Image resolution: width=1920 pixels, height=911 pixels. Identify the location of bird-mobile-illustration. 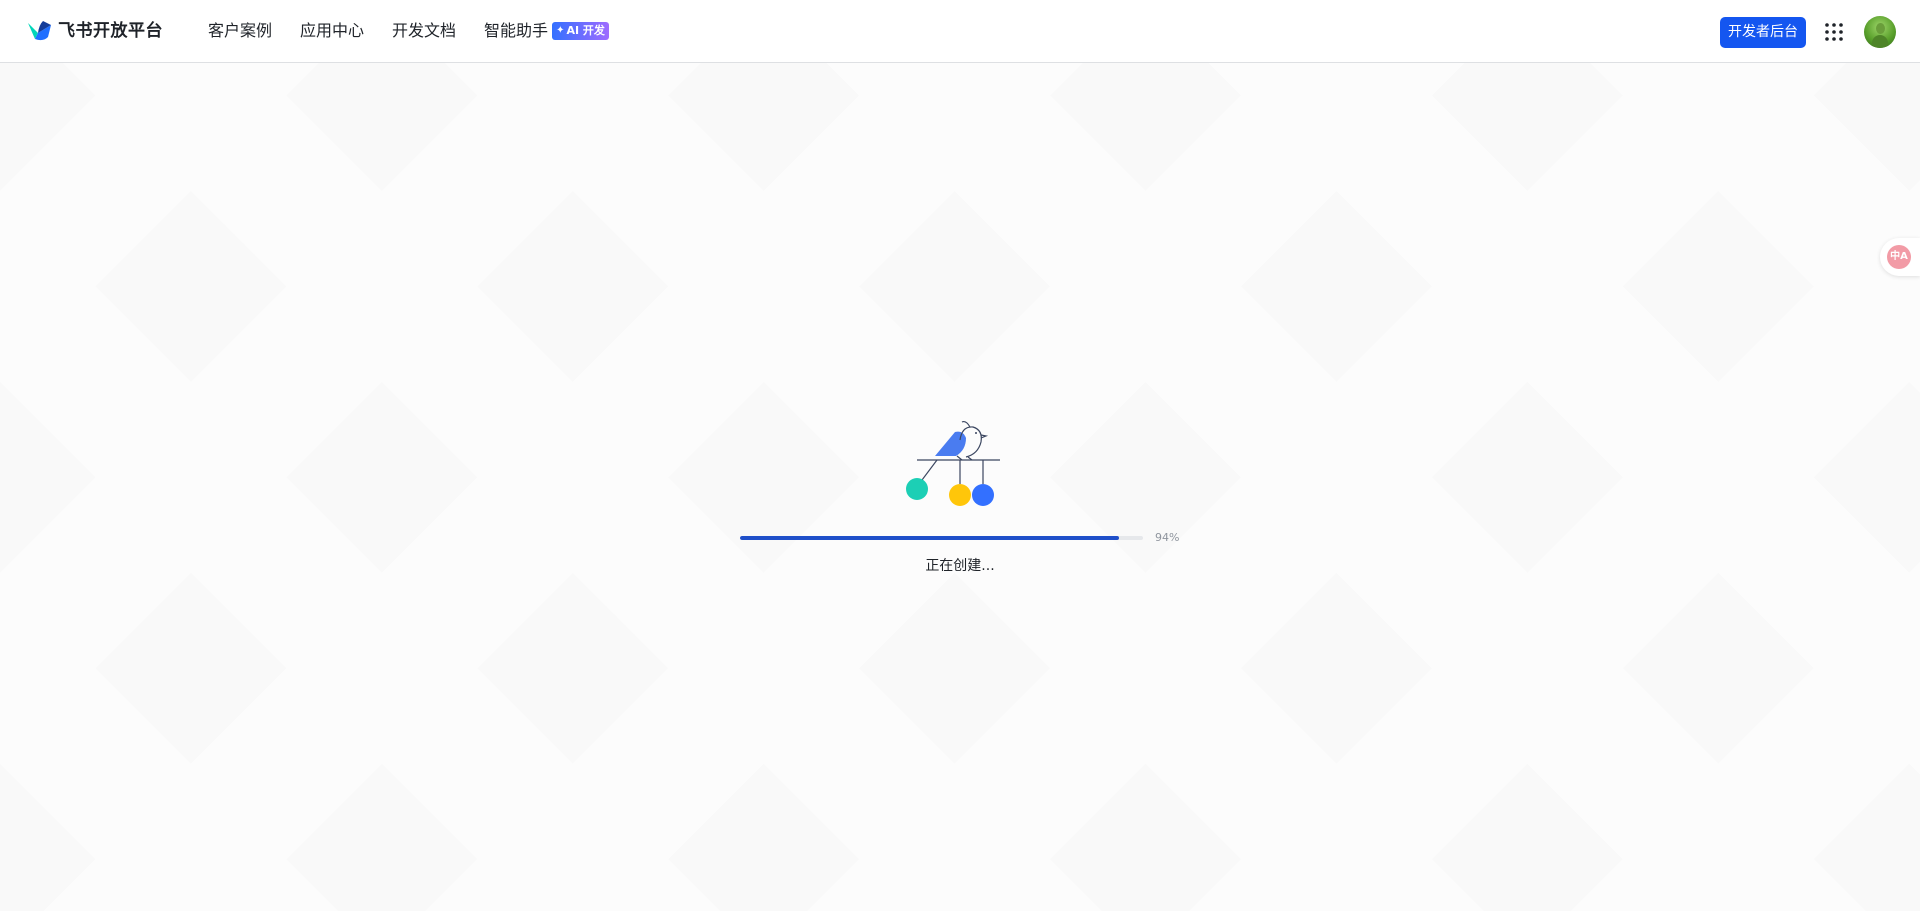
(953, 463).